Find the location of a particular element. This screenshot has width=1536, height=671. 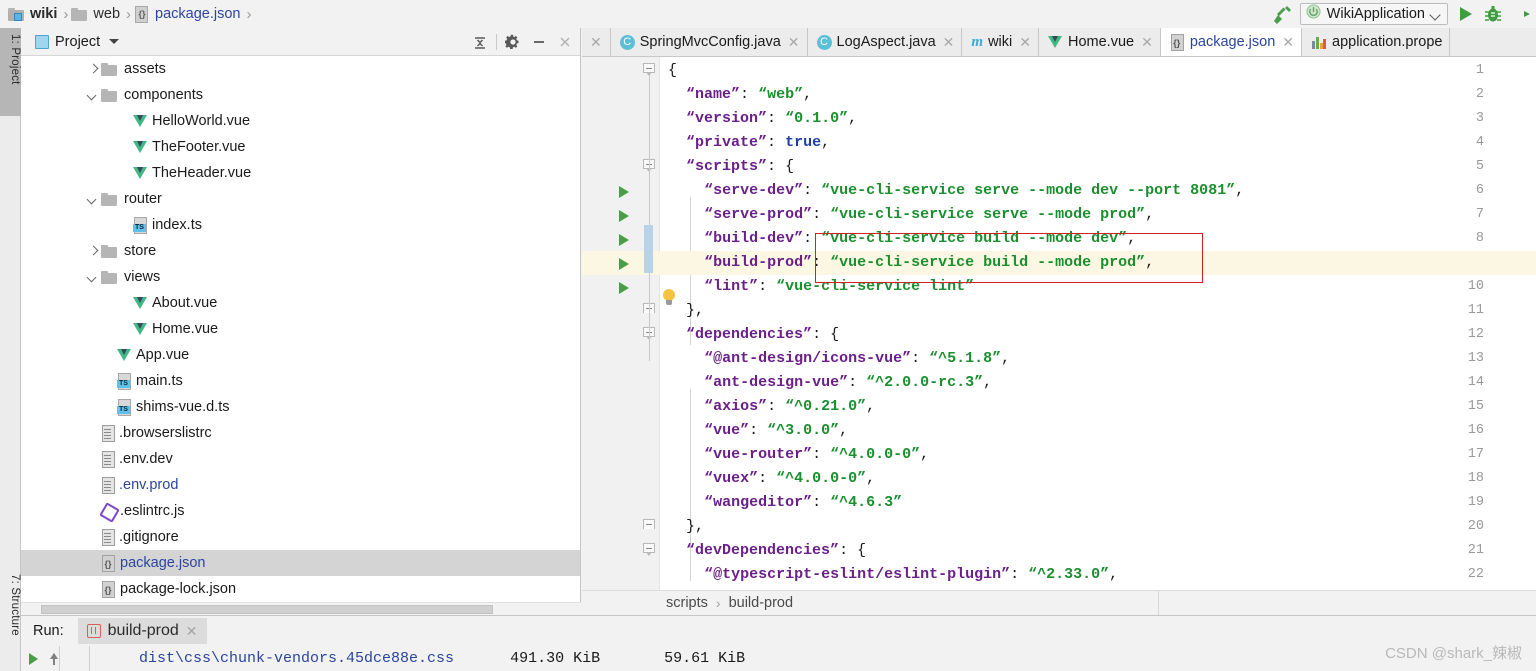

code-line: “scripts”: { is located at coordinates (1098, 167).